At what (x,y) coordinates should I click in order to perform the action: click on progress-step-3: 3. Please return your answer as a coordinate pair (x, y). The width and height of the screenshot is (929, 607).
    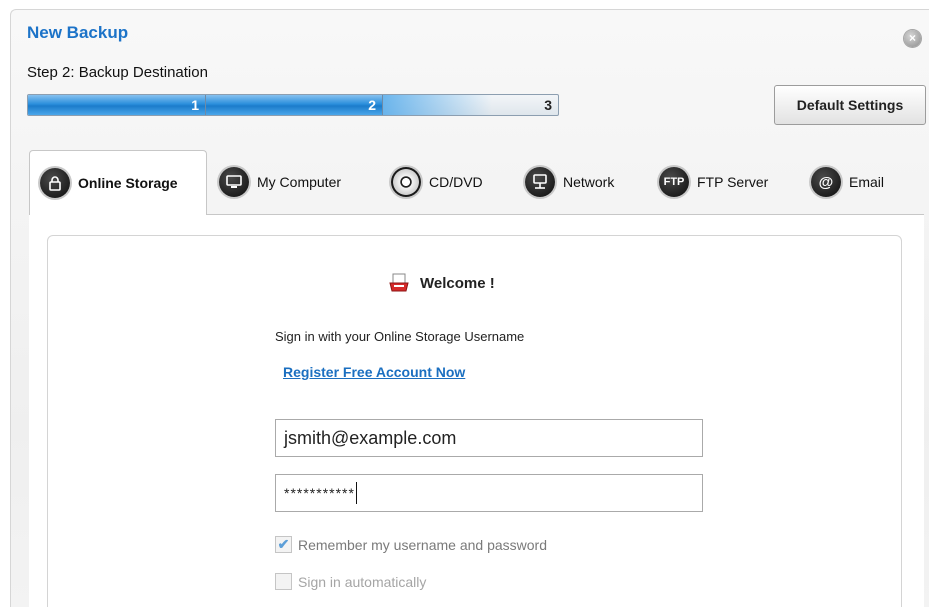
    Looking at the image, I should click on (548, 105).